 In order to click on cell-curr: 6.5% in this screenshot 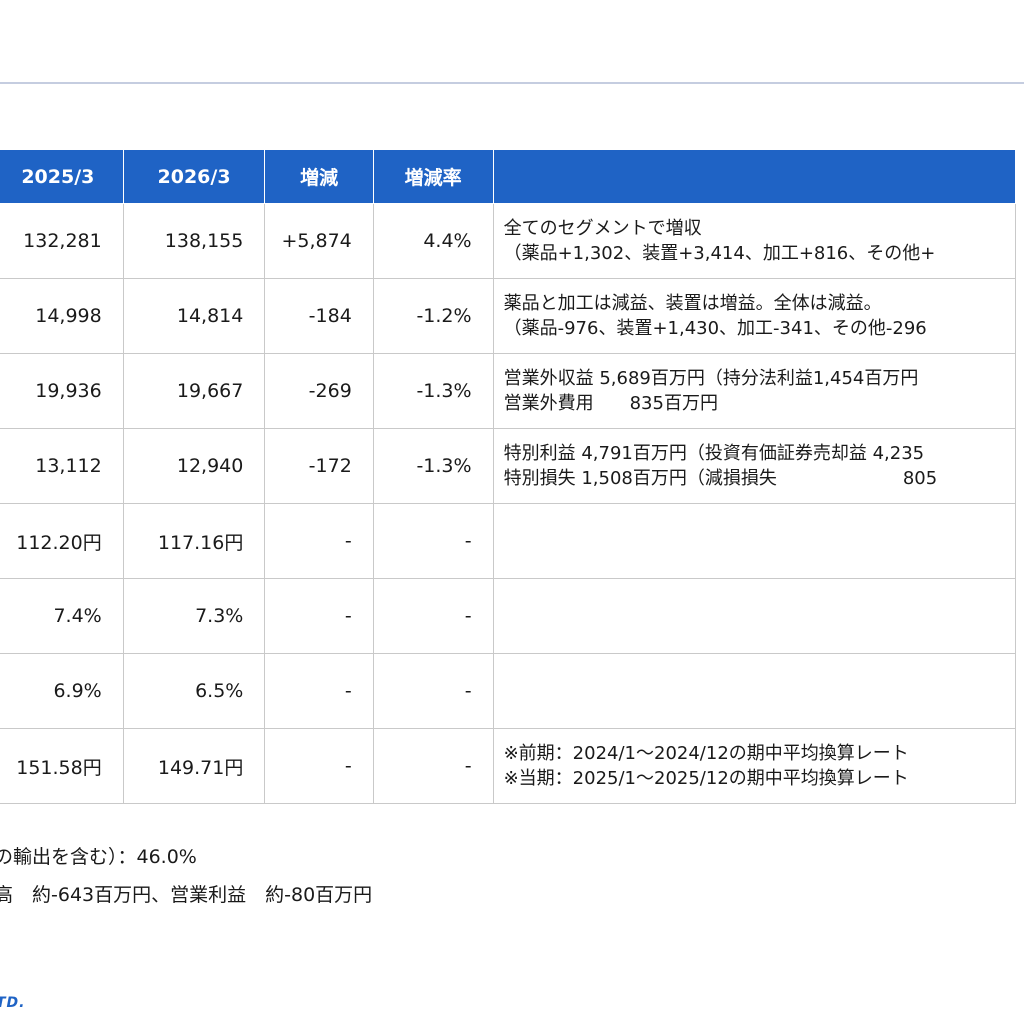, I will do `click(194, 691)`.